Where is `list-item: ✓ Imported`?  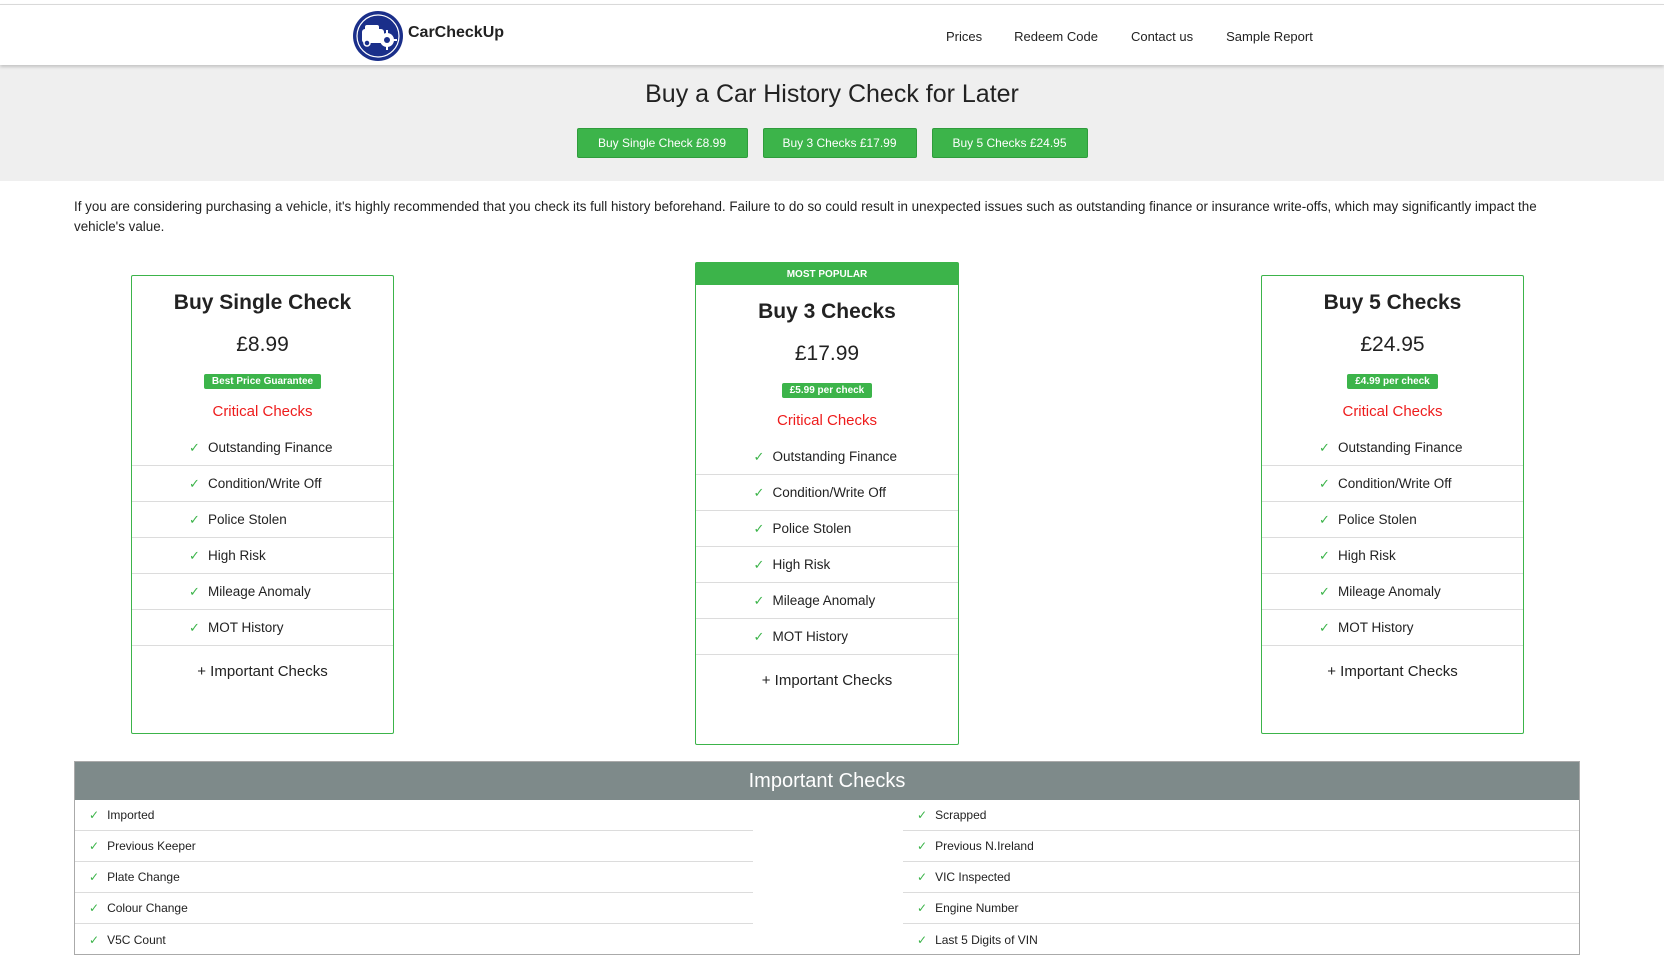
list-item: ✓ Imported is located at coordinates (414, 815).